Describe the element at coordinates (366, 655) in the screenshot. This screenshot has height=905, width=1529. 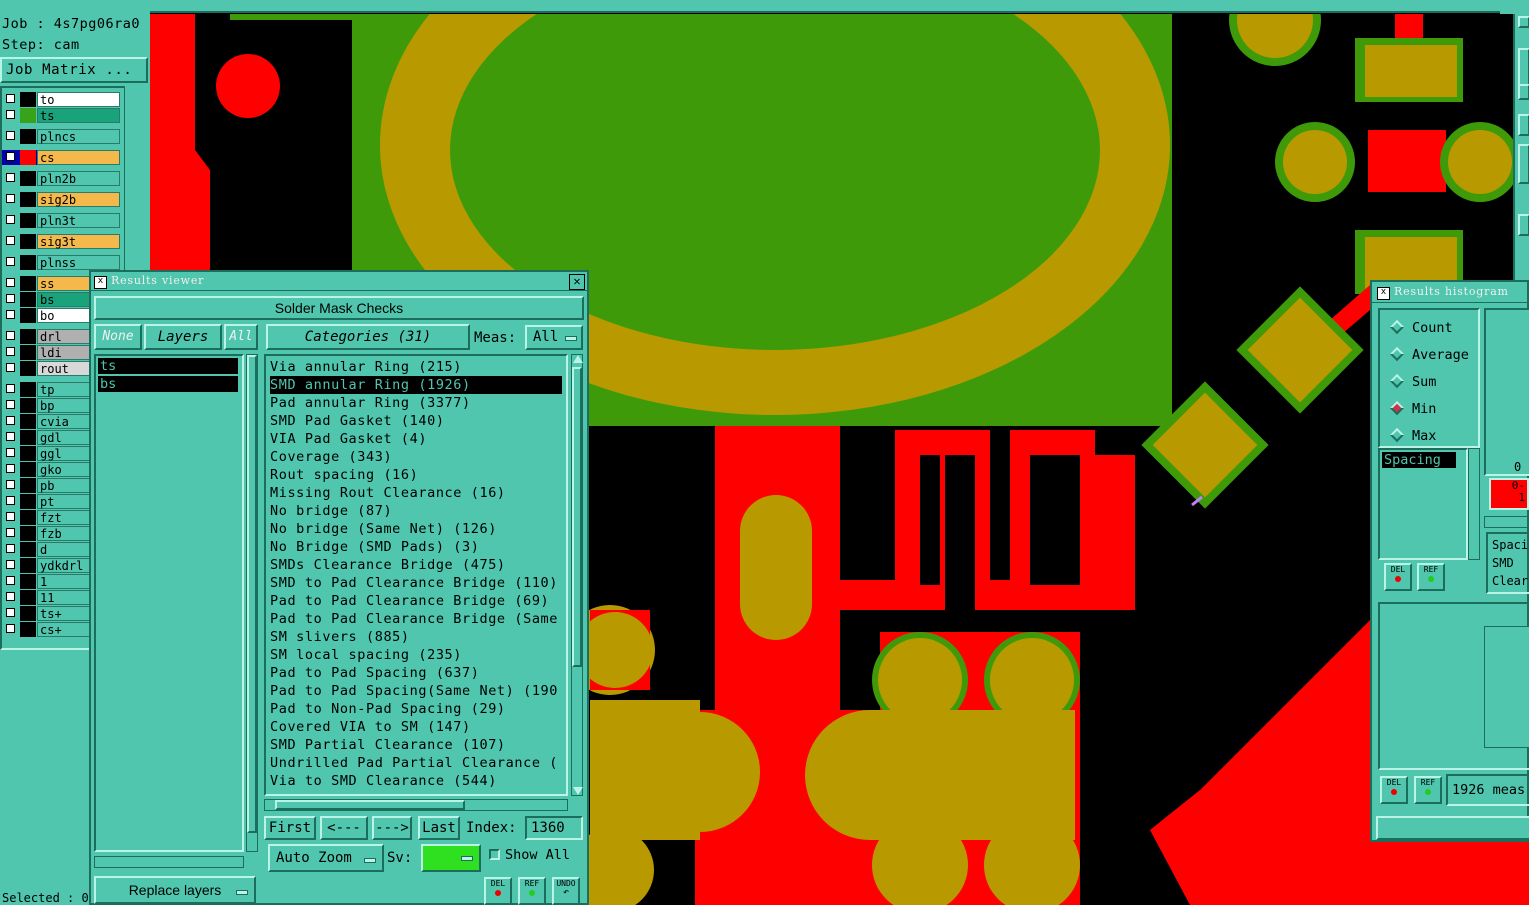
I see `category-item: SM local spacing (235)` at that location.